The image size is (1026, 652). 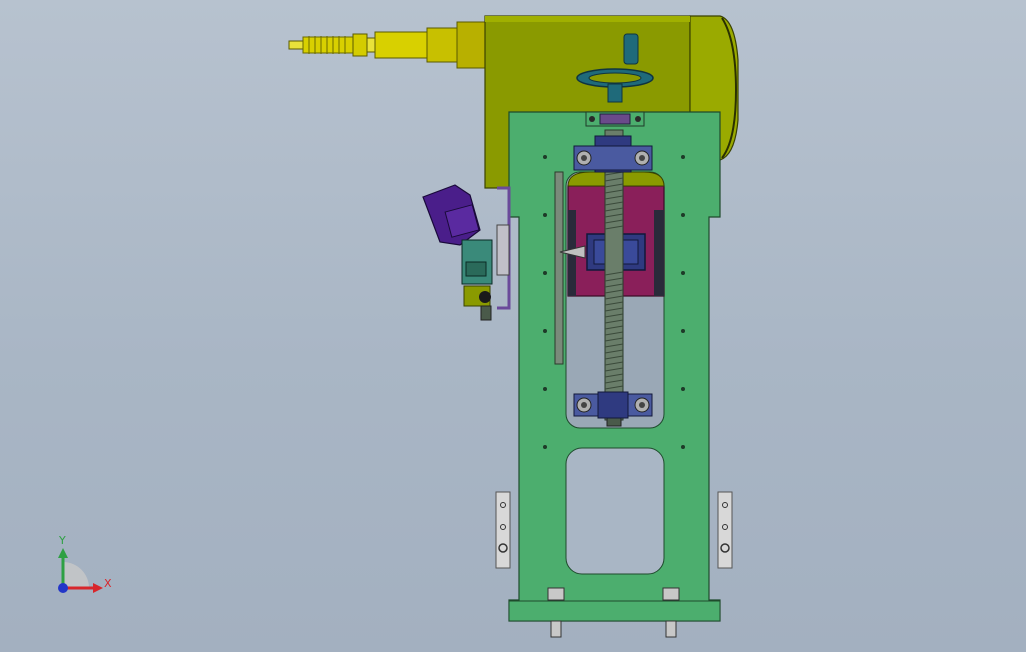 What do you see at coordinates (615, 119) in the screenshot?
I see `top-clamp` at bounding box center [615, 119].